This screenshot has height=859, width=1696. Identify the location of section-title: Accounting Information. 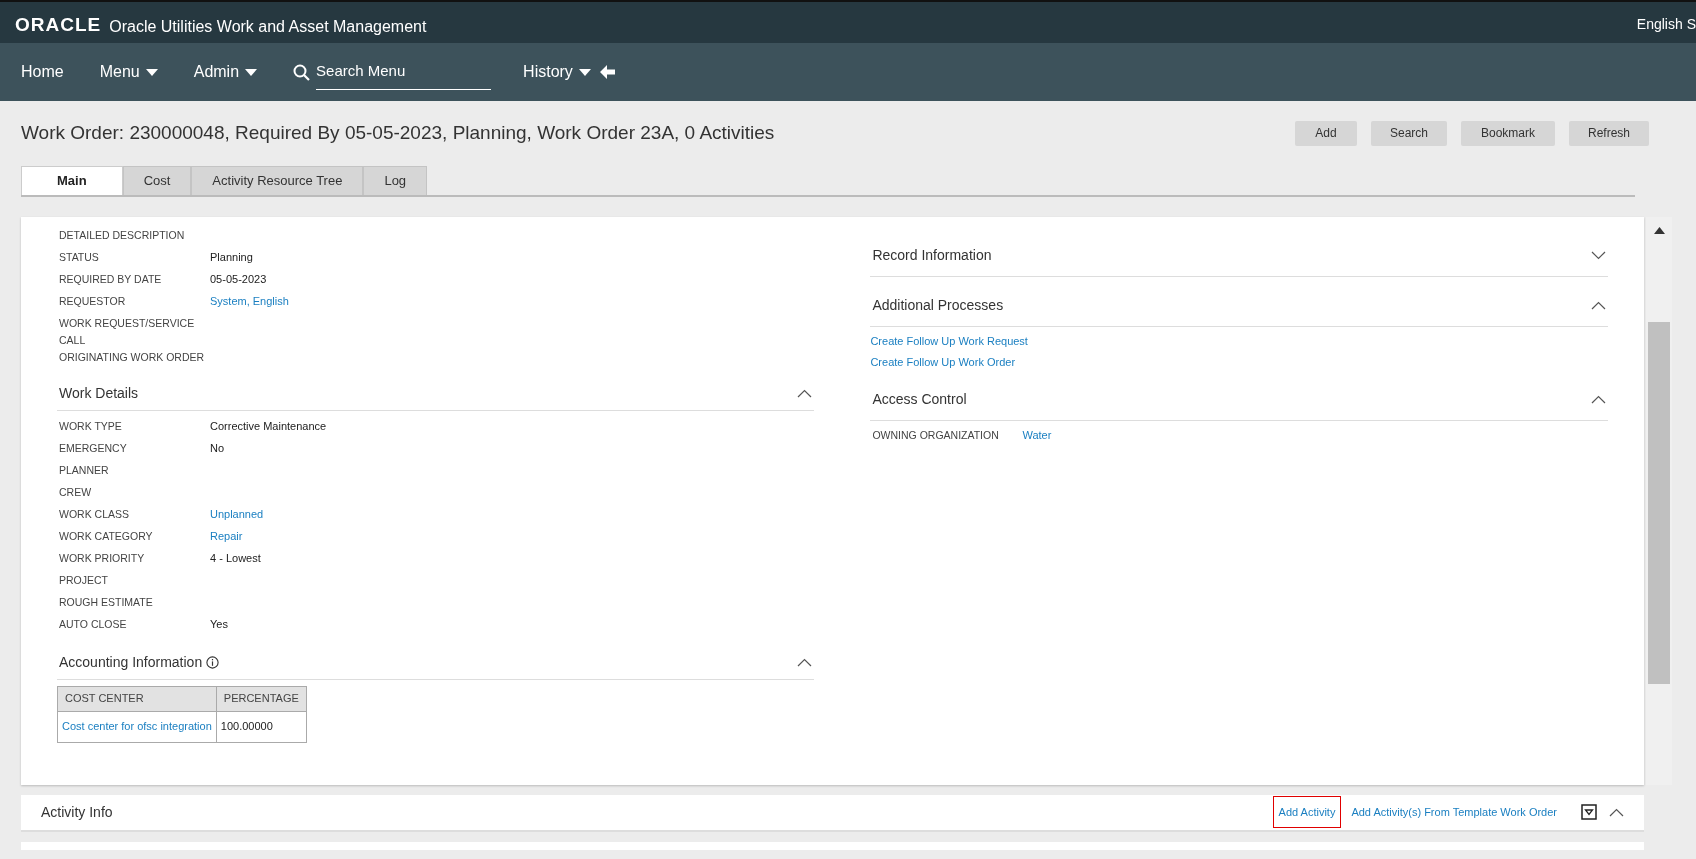
(131, 662).